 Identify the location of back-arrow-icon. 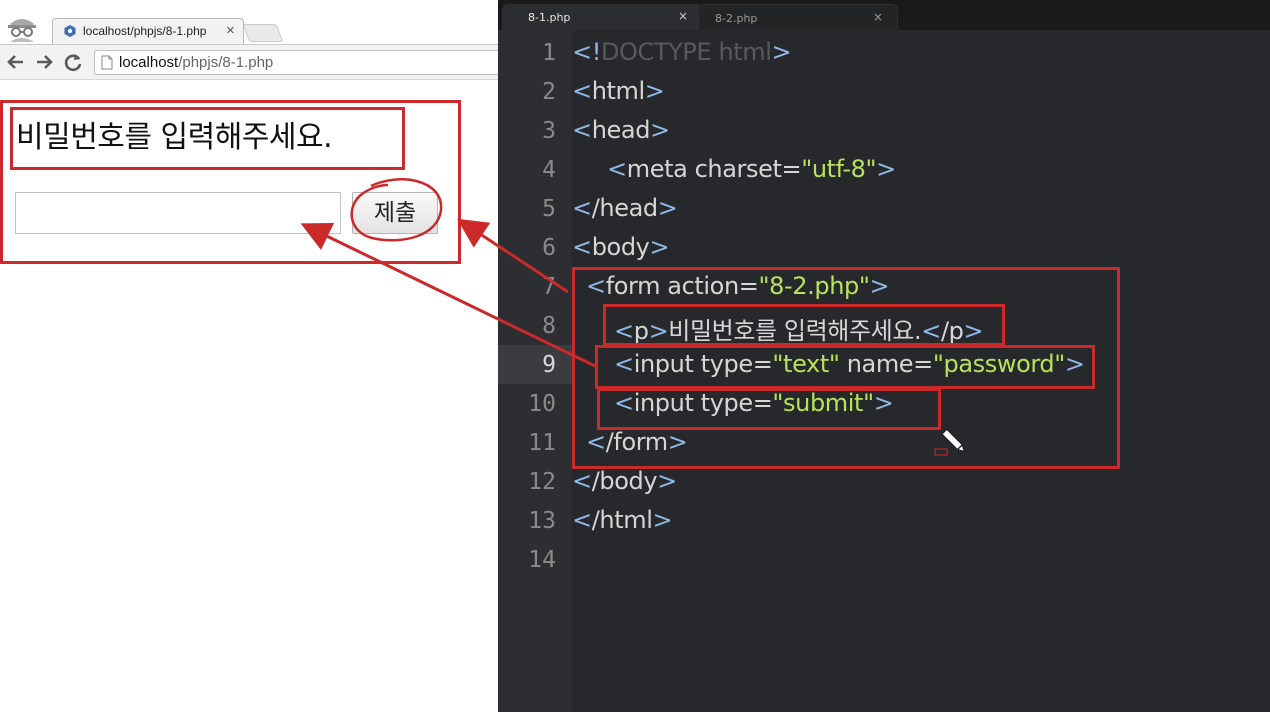
(16, 62).